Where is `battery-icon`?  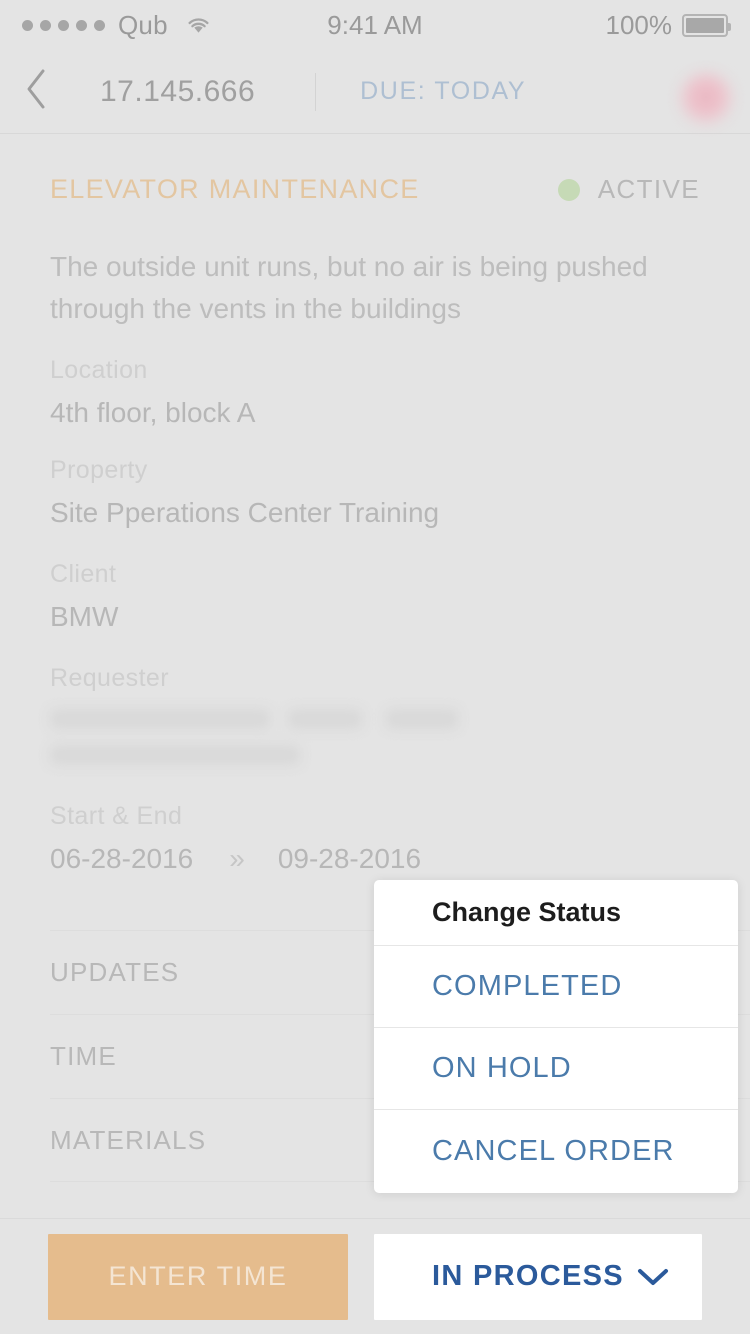
battery-icon is located at coordinates (706, 25).